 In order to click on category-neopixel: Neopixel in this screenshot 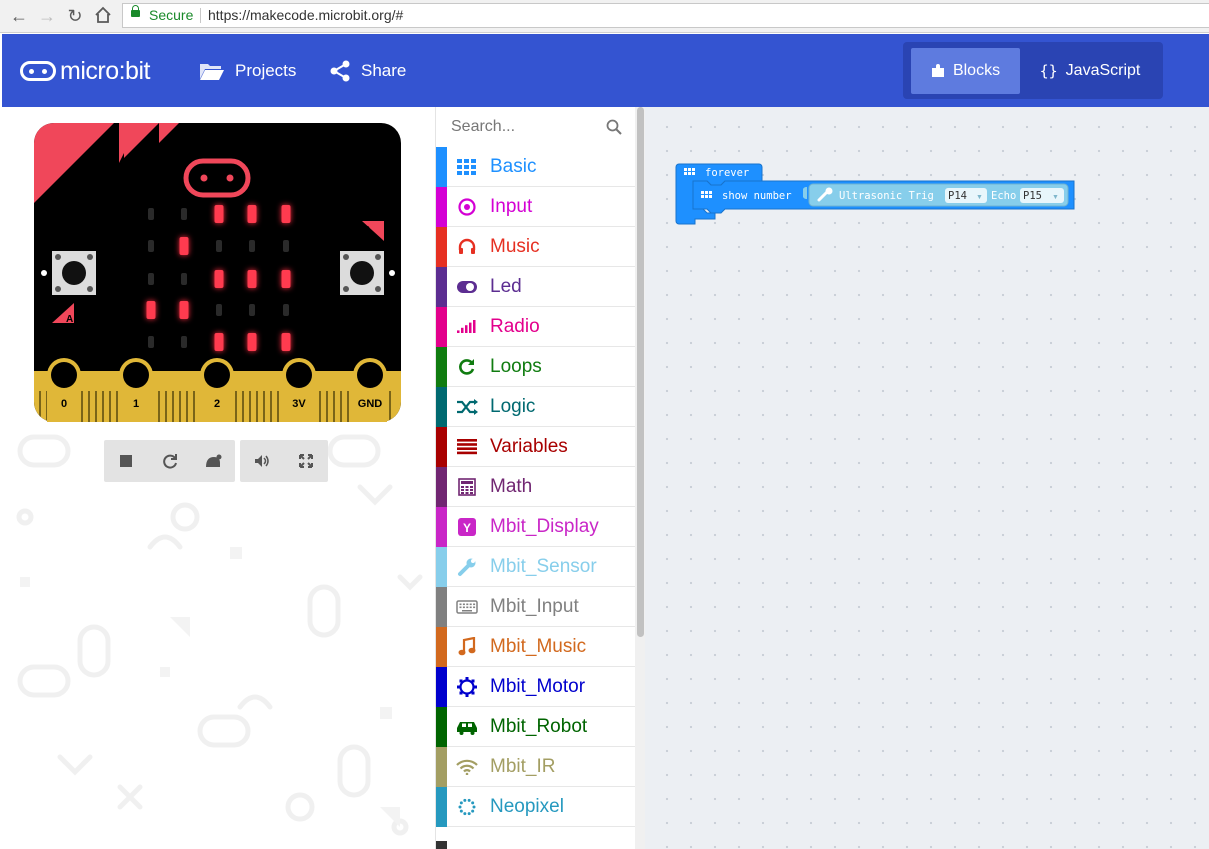, I will do `click(535, 807)`.